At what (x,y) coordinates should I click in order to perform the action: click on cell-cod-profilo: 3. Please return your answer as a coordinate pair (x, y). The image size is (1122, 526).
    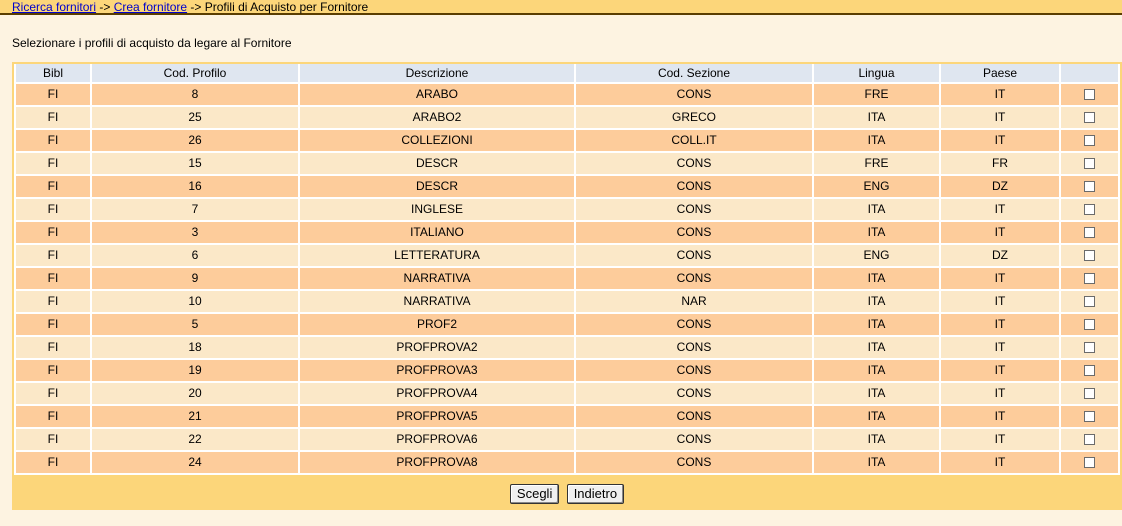
    Looking at the image, I should click on (195, 233).